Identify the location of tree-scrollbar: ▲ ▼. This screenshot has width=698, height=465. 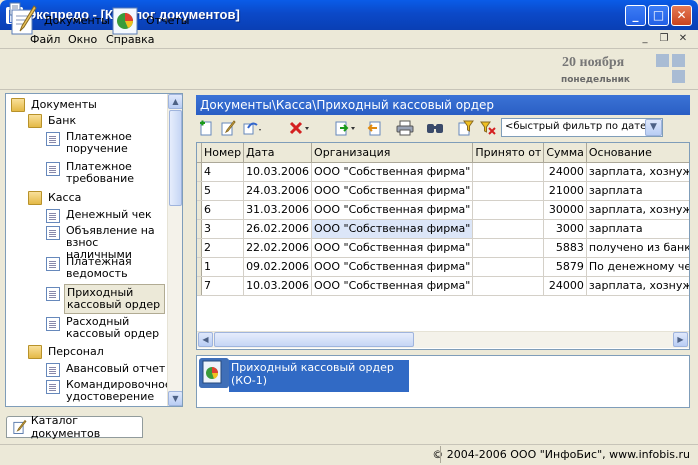
(174, 250).